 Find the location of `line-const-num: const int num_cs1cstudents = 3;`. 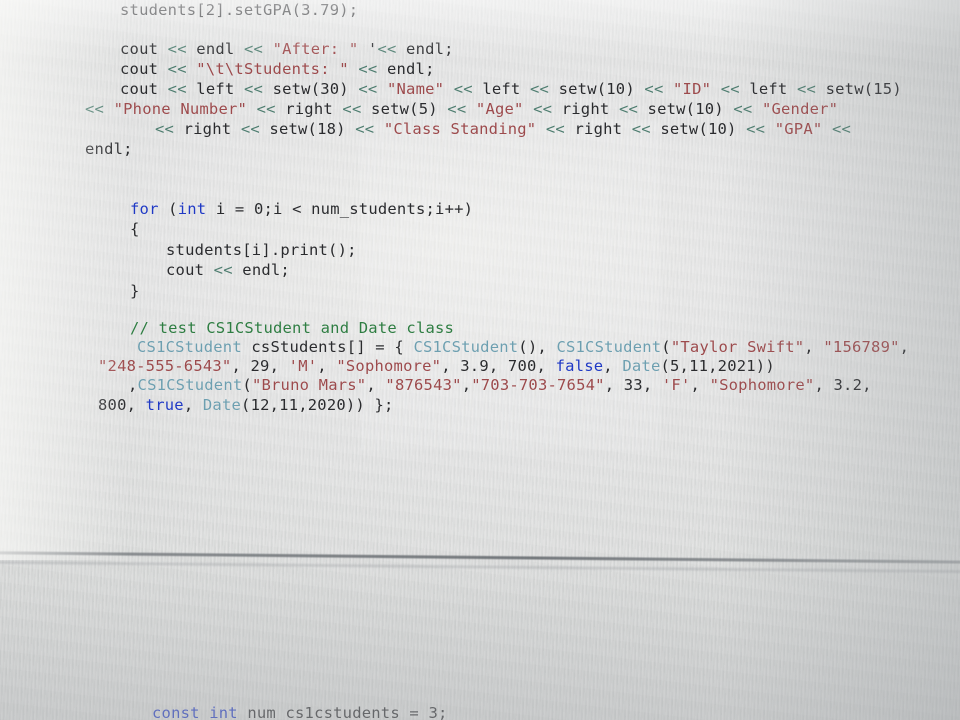

line-const-num: const int num_cs1cstudents = 3; is located at coordinates (300, 711).